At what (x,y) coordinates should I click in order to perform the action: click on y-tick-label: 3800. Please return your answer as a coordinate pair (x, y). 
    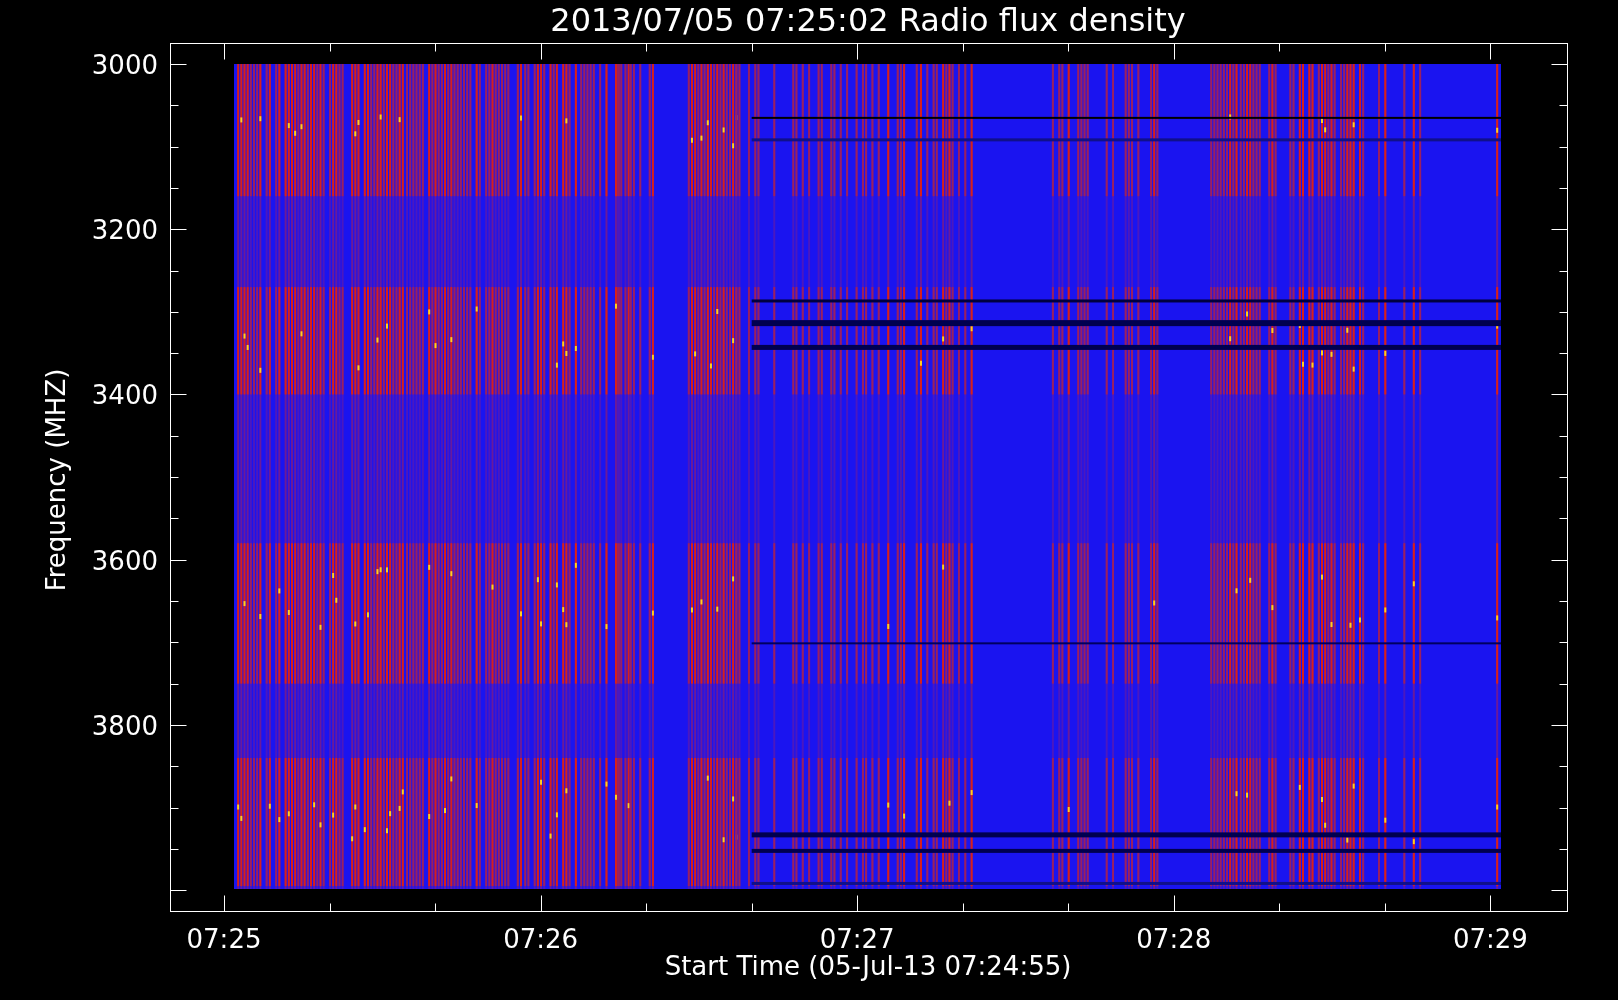
    Looking at the image, I should click on (124, 725).